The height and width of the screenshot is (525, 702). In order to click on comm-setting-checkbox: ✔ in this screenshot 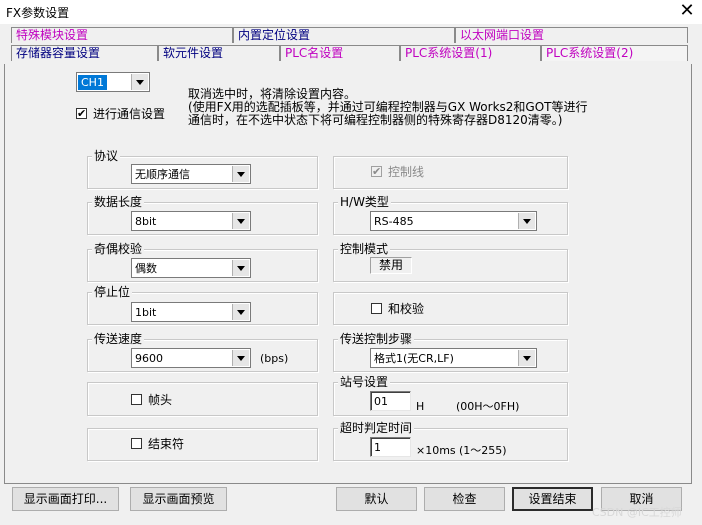, I will do `click(81, 113)`.